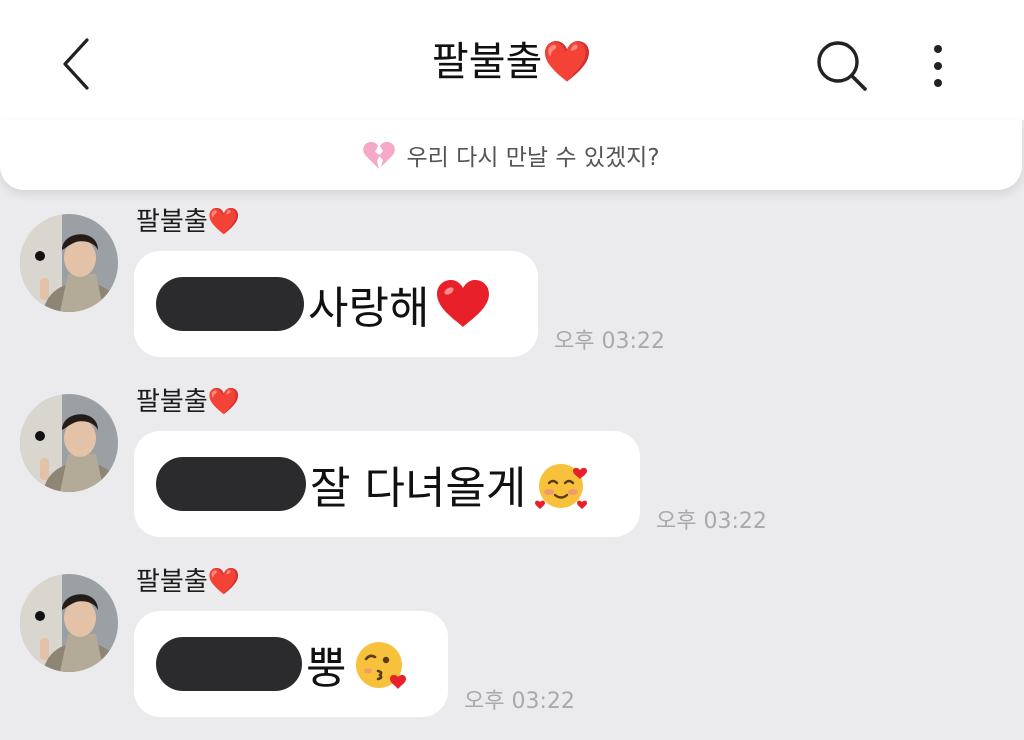 The width and height of the screenshot is (1024, 740). What do you see at coordinates (369, 308) in the screenshot?
I see `message-text: 사랑해` at bounding box center [369, 308].